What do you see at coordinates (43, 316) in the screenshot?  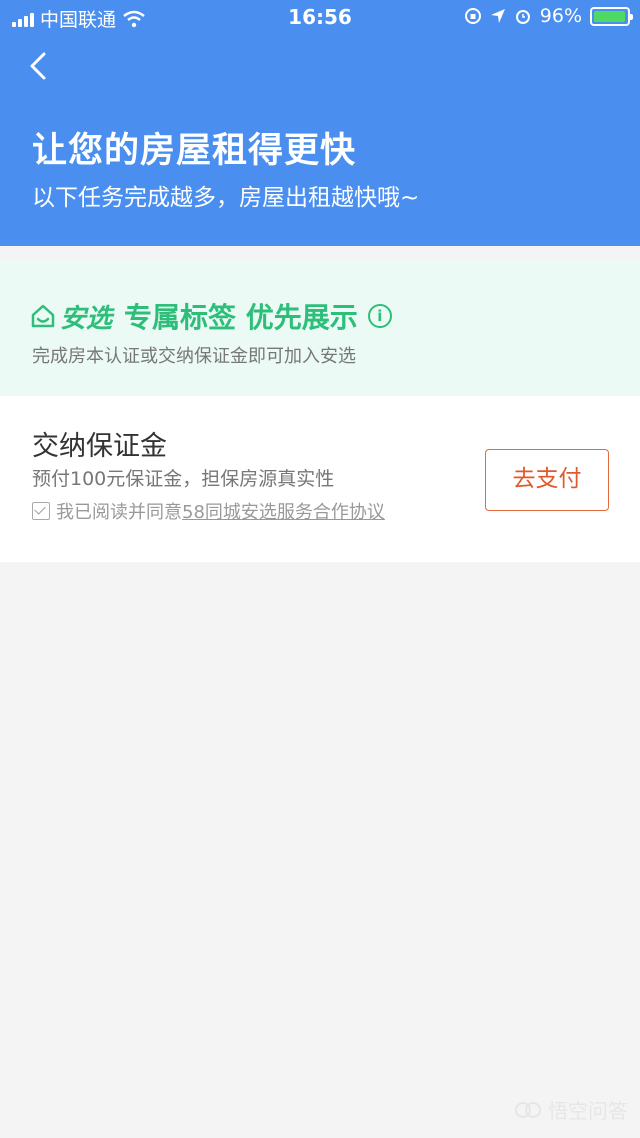 I see `house-smile-icon` at bounding box center [43, 316].